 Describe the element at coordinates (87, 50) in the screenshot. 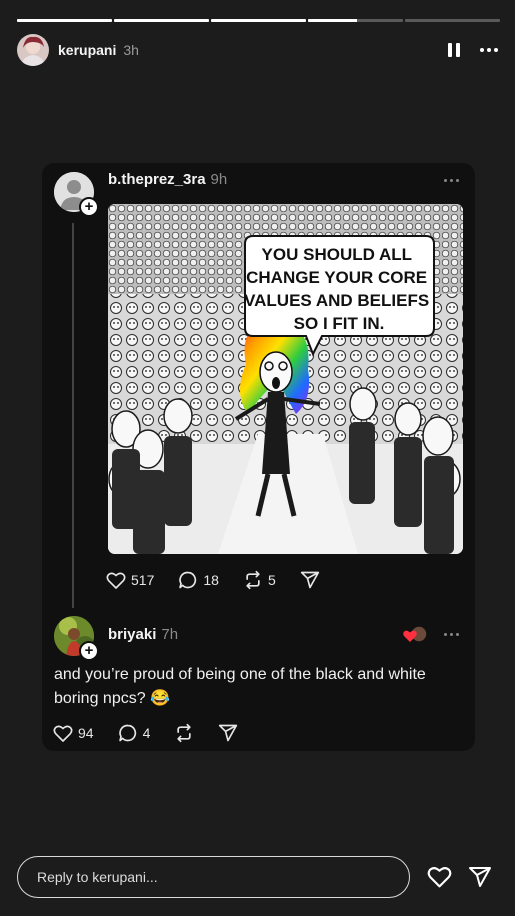

I see `story-username: kerupani` at that location.